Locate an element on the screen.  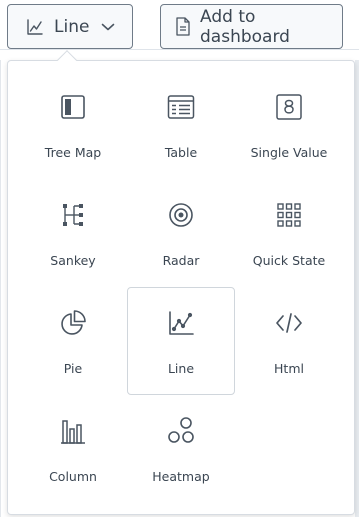
menu-item-html: Html is located at coordinates (289, 354).